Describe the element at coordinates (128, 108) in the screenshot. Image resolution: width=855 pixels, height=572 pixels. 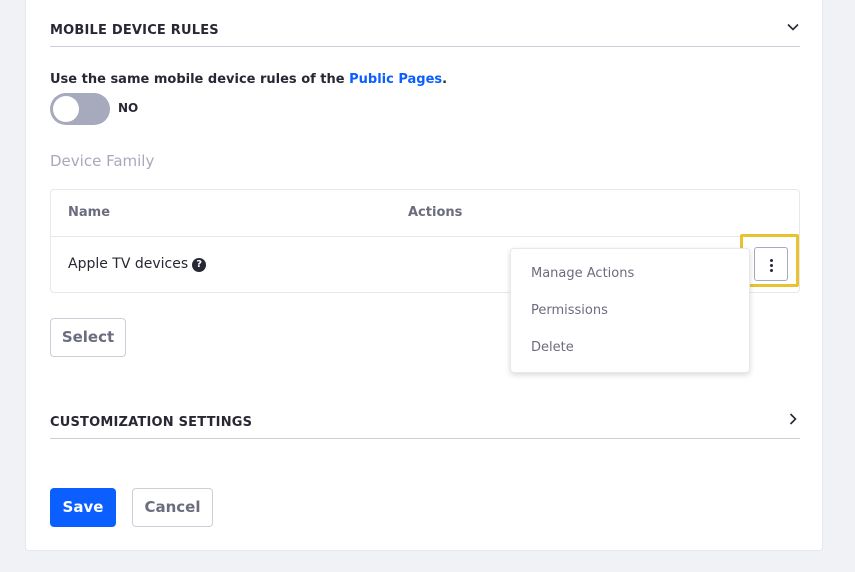
I see `toggle-state-label: NO` at that location.